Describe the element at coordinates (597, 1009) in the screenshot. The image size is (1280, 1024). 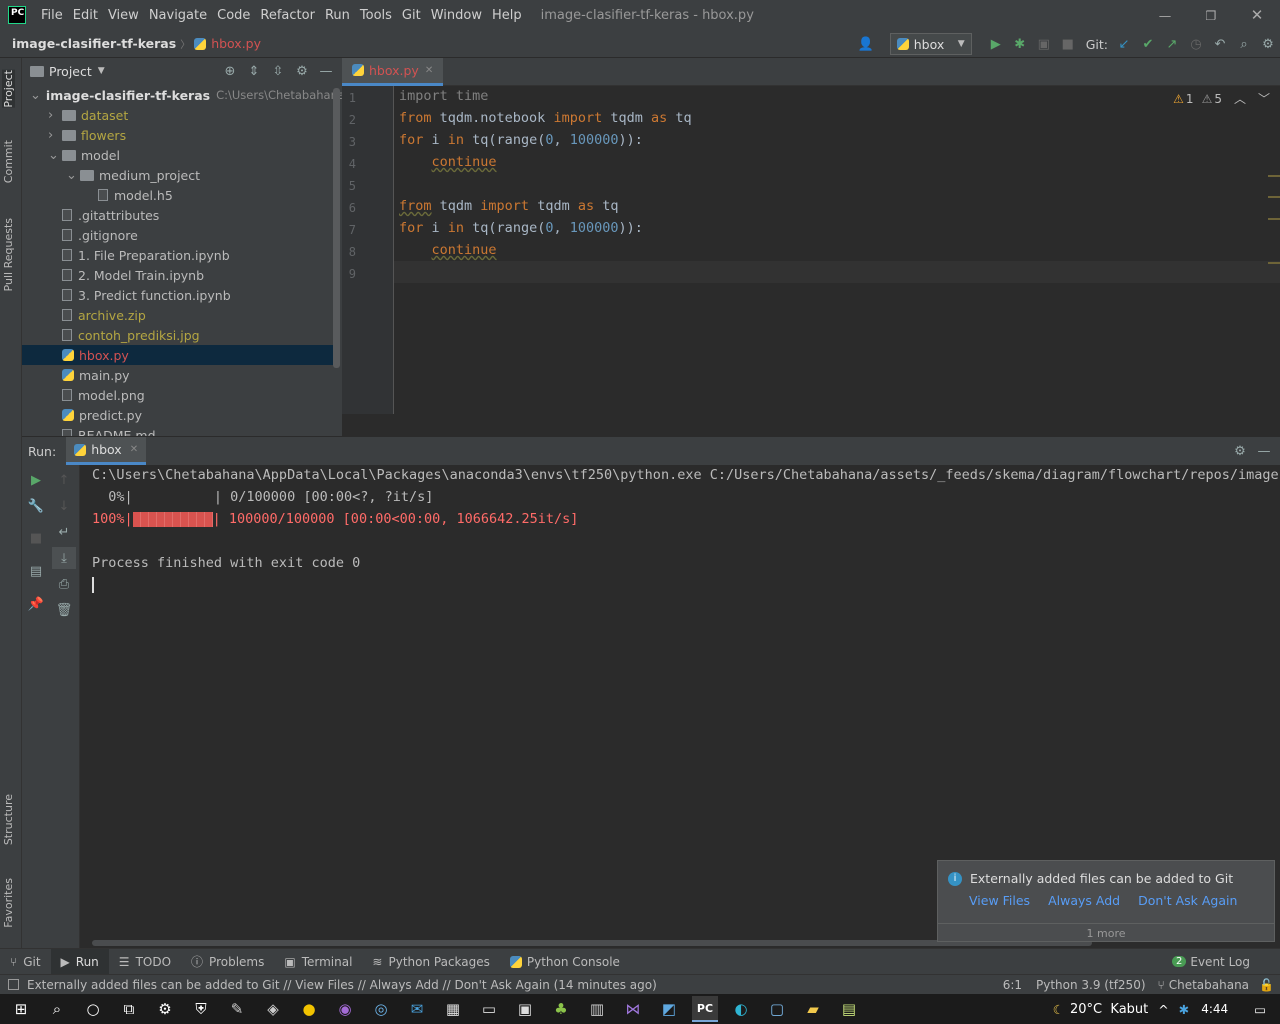
I see `app-icon: ▥` at that location.